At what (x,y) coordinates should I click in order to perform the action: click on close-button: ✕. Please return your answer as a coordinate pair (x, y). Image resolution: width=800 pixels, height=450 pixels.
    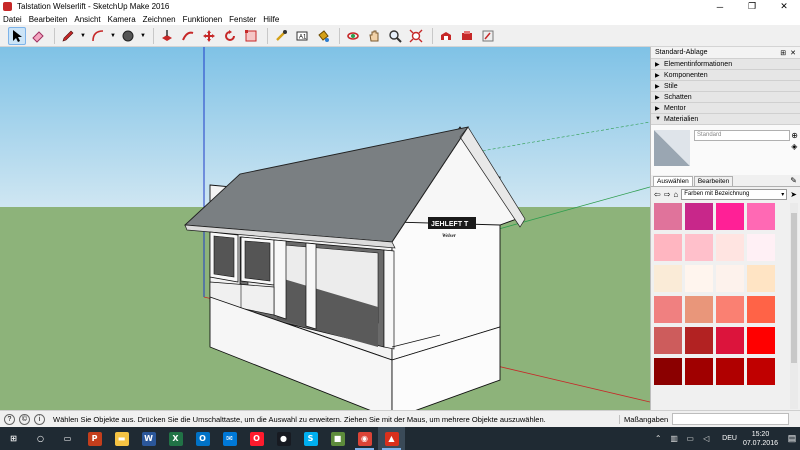
    Looking at the image, I should click on (784, 6).